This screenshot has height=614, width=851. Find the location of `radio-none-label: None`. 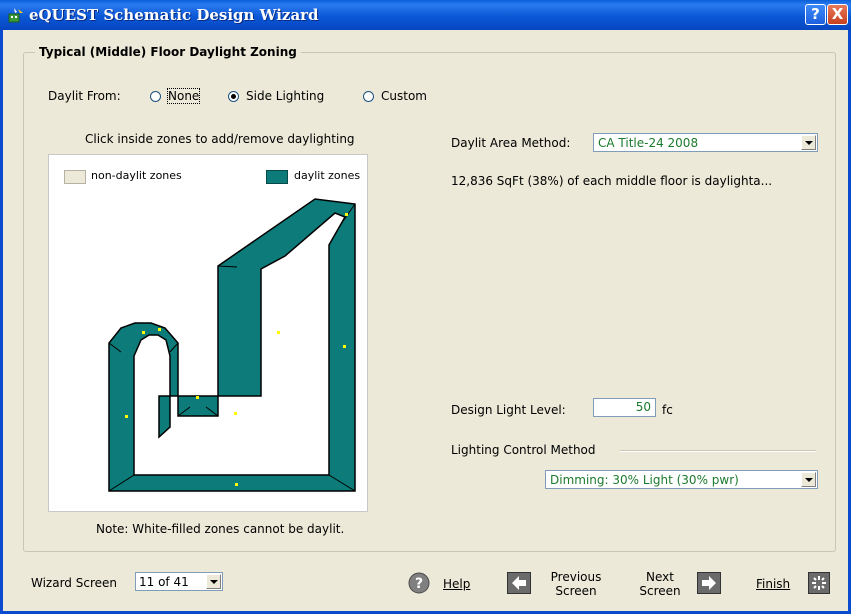

radio-none-label: None is located at coordinates (183, 96).